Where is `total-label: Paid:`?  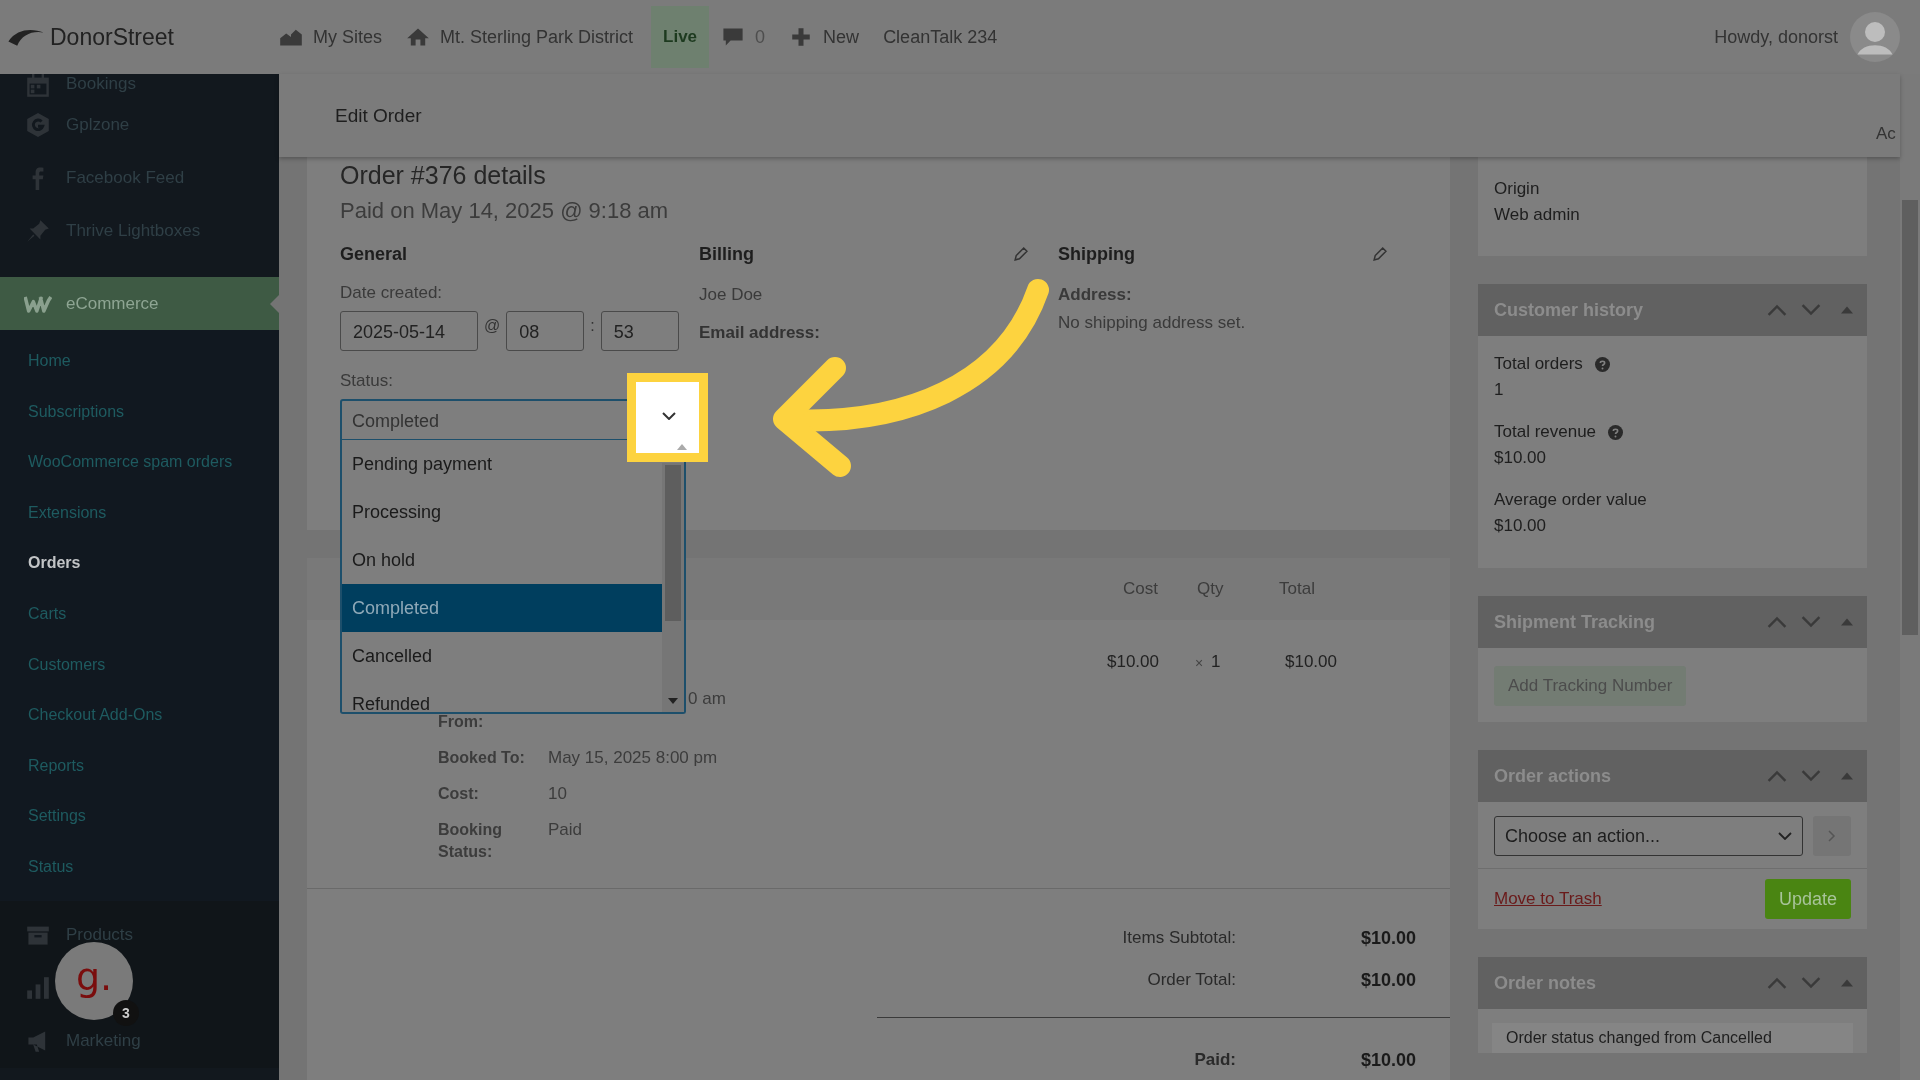
total-label: Paid: is located at coordinates (1215, 1060).